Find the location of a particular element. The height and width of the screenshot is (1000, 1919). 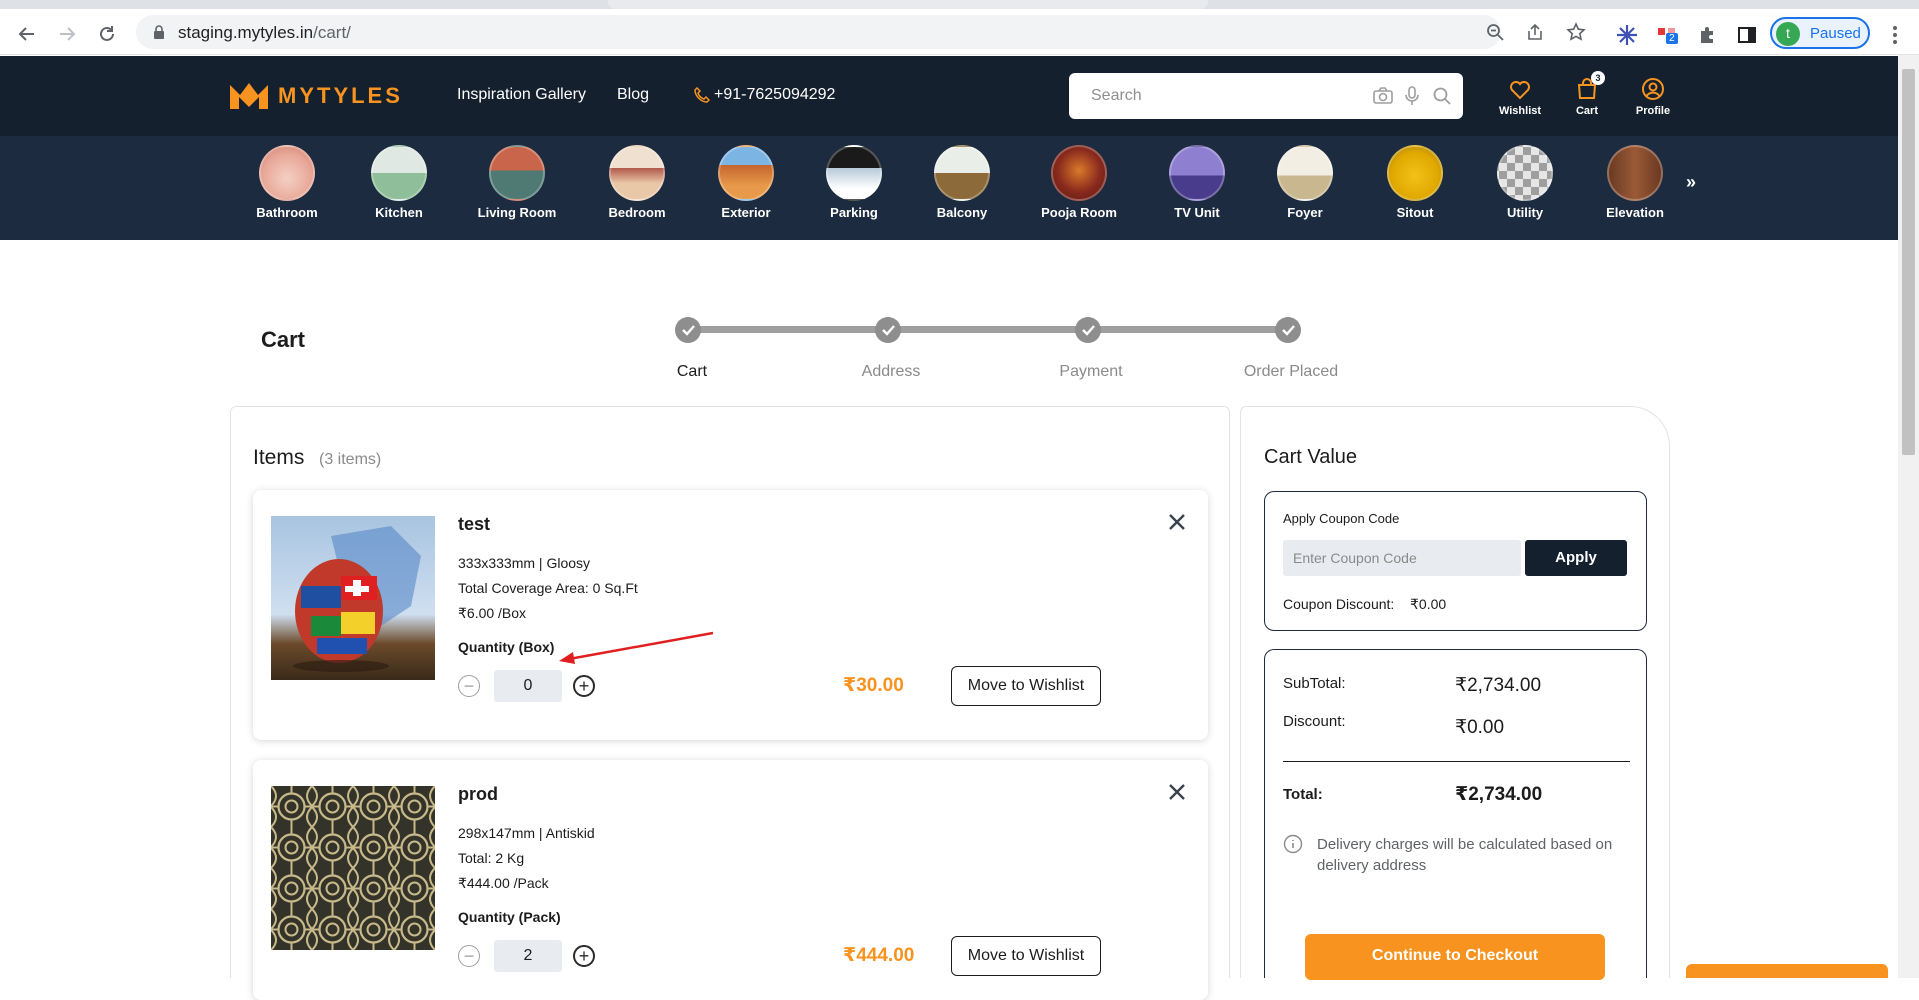

profile-status-label: Paused is located at coordinates (1835, 33).